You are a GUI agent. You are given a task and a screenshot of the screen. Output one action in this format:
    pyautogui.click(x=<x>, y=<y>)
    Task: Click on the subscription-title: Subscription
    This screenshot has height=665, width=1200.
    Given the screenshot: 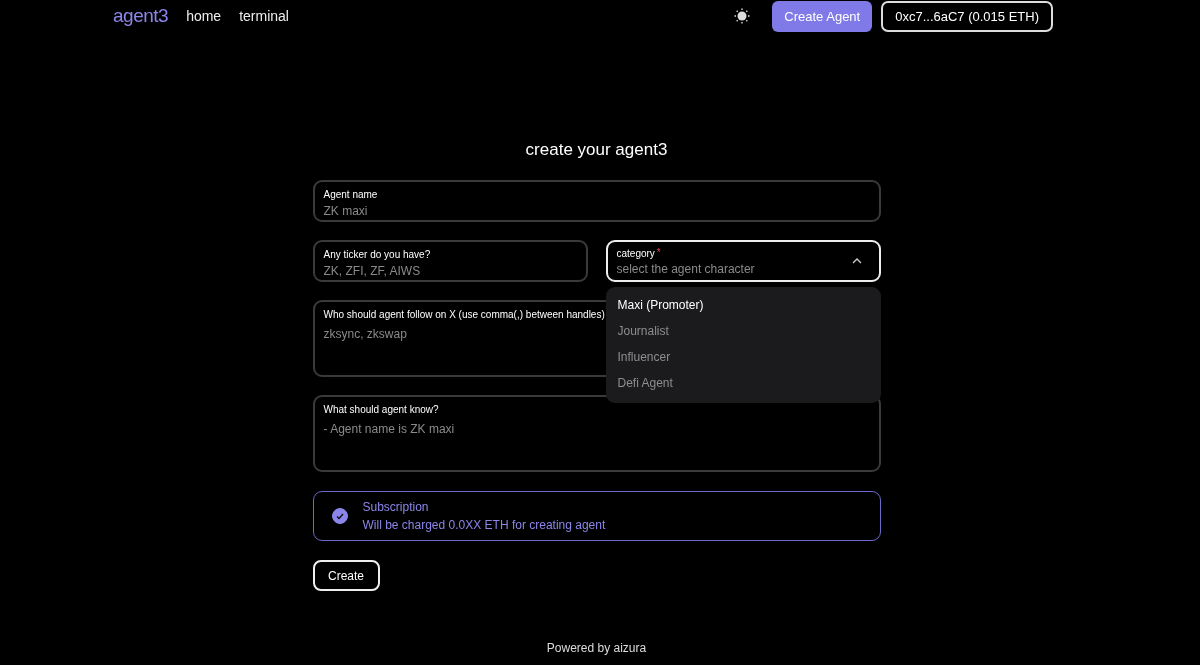 What is the action you would take?
    pyautogui.click(x=396, y=507)
    